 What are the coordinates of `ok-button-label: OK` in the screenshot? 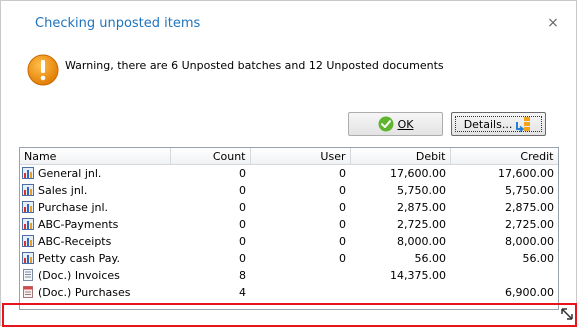 It's located at (405, 124).